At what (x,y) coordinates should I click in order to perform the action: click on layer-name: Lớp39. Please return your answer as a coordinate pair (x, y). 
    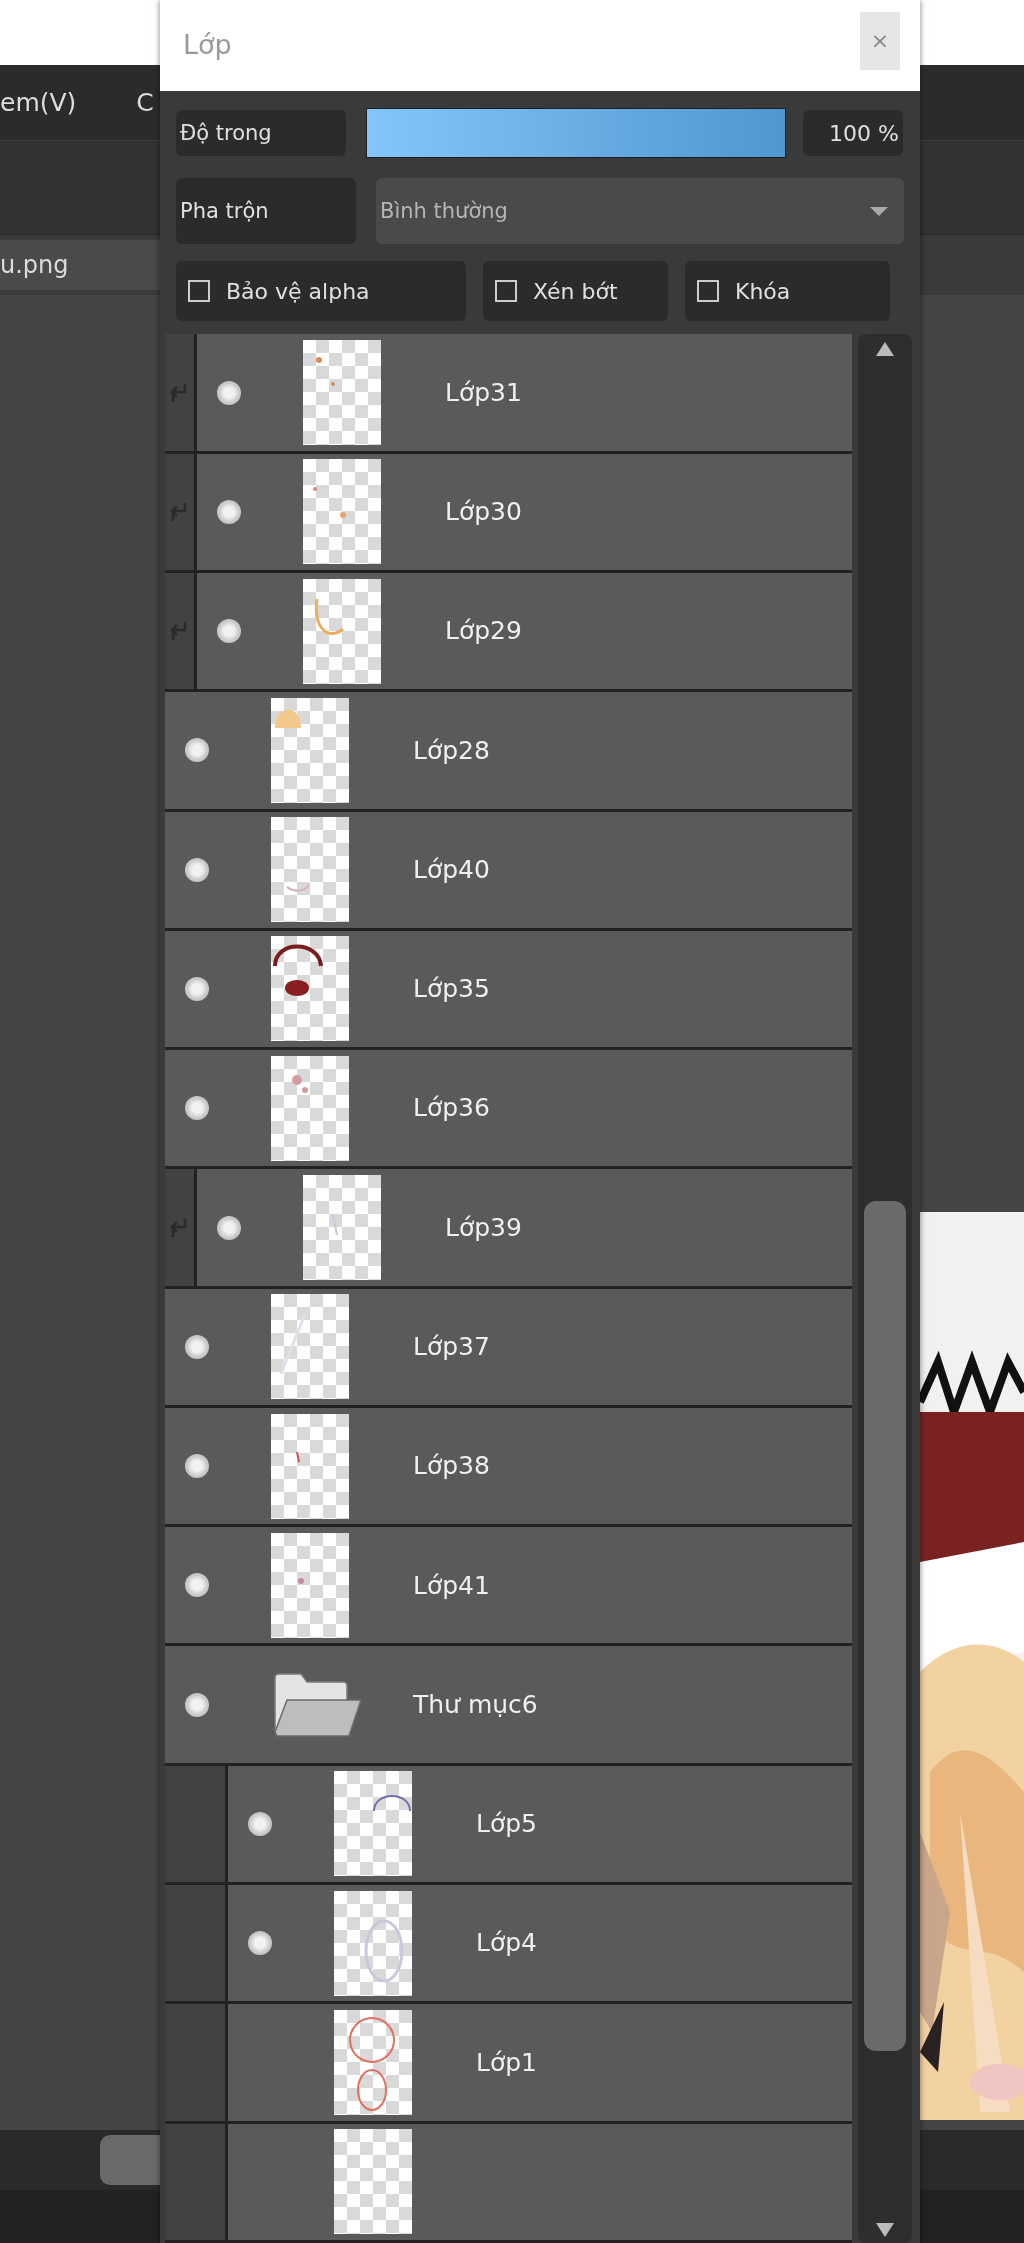
    Looking at the image, I should click on (483, 1227).